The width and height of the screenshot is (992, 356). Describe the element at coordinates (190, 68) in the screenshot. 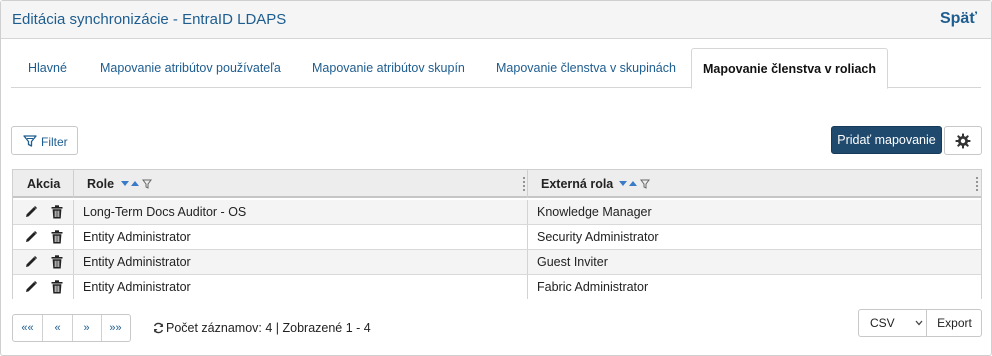

I see `tab-user-attribute-mapping: Mapovanie atribútov používateľa` at that location.